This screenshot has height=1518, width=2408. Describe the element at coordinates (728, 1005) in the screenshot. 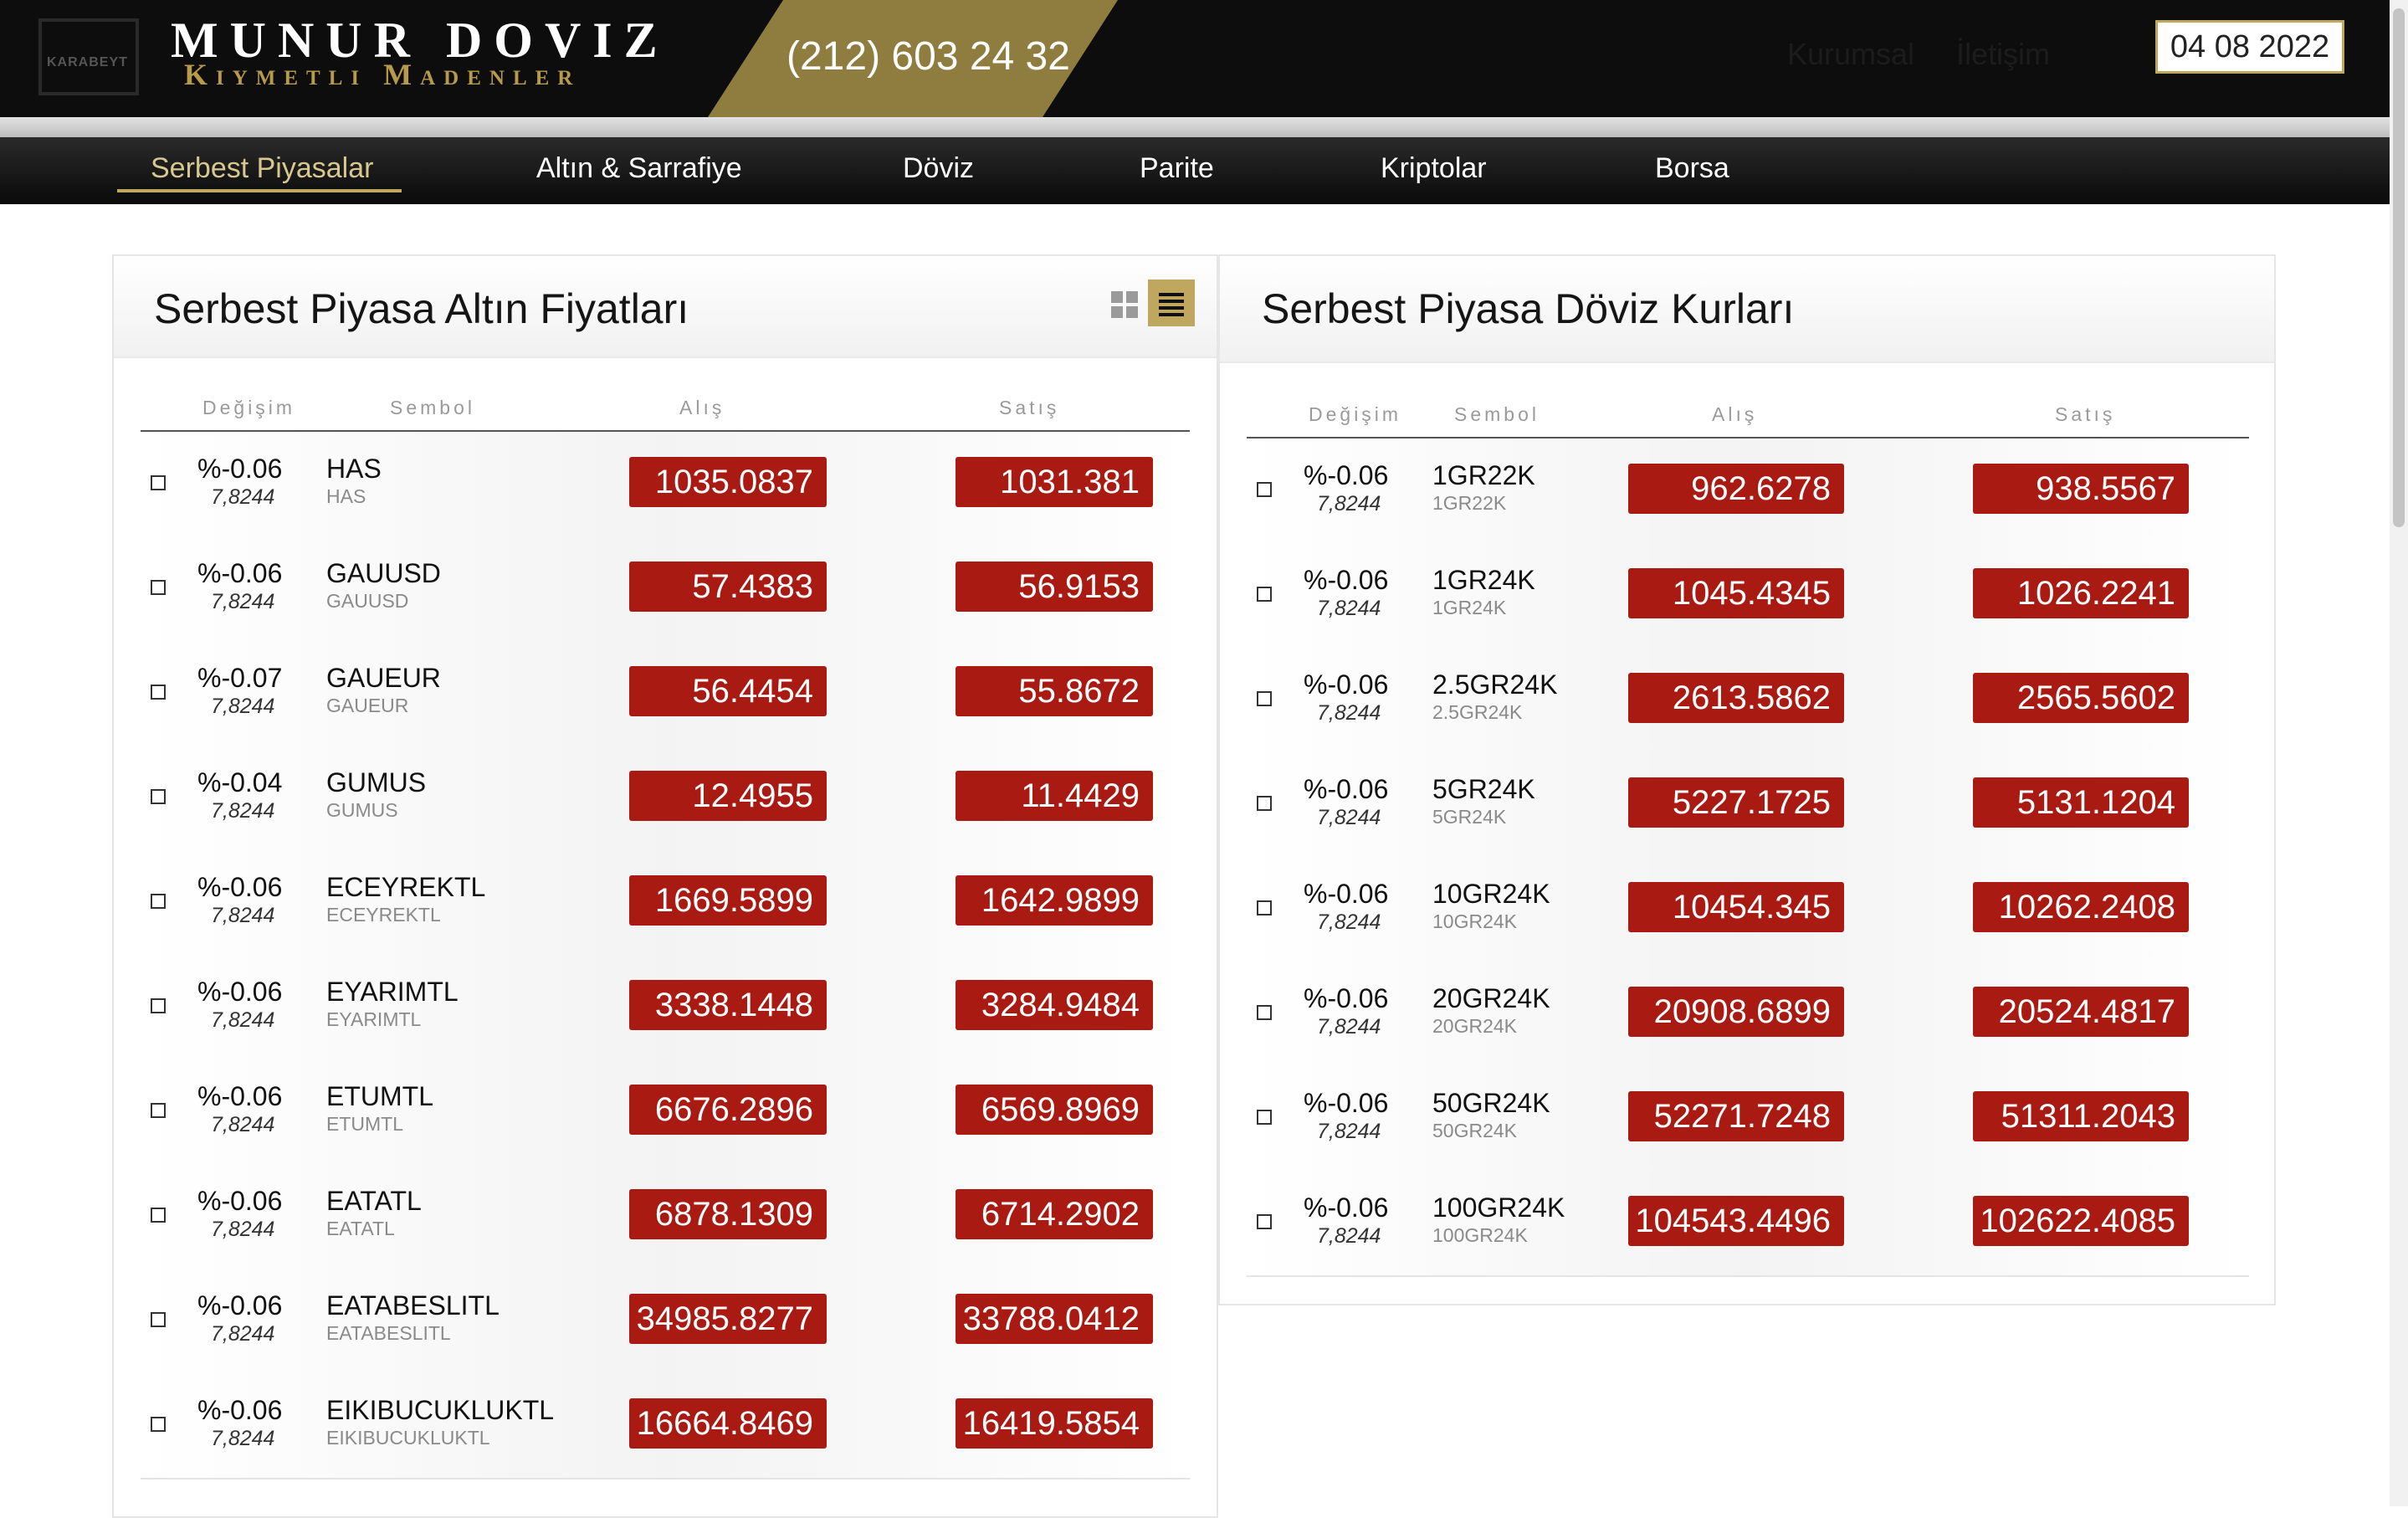

I see `buy-price: 3338.1448` at that location.